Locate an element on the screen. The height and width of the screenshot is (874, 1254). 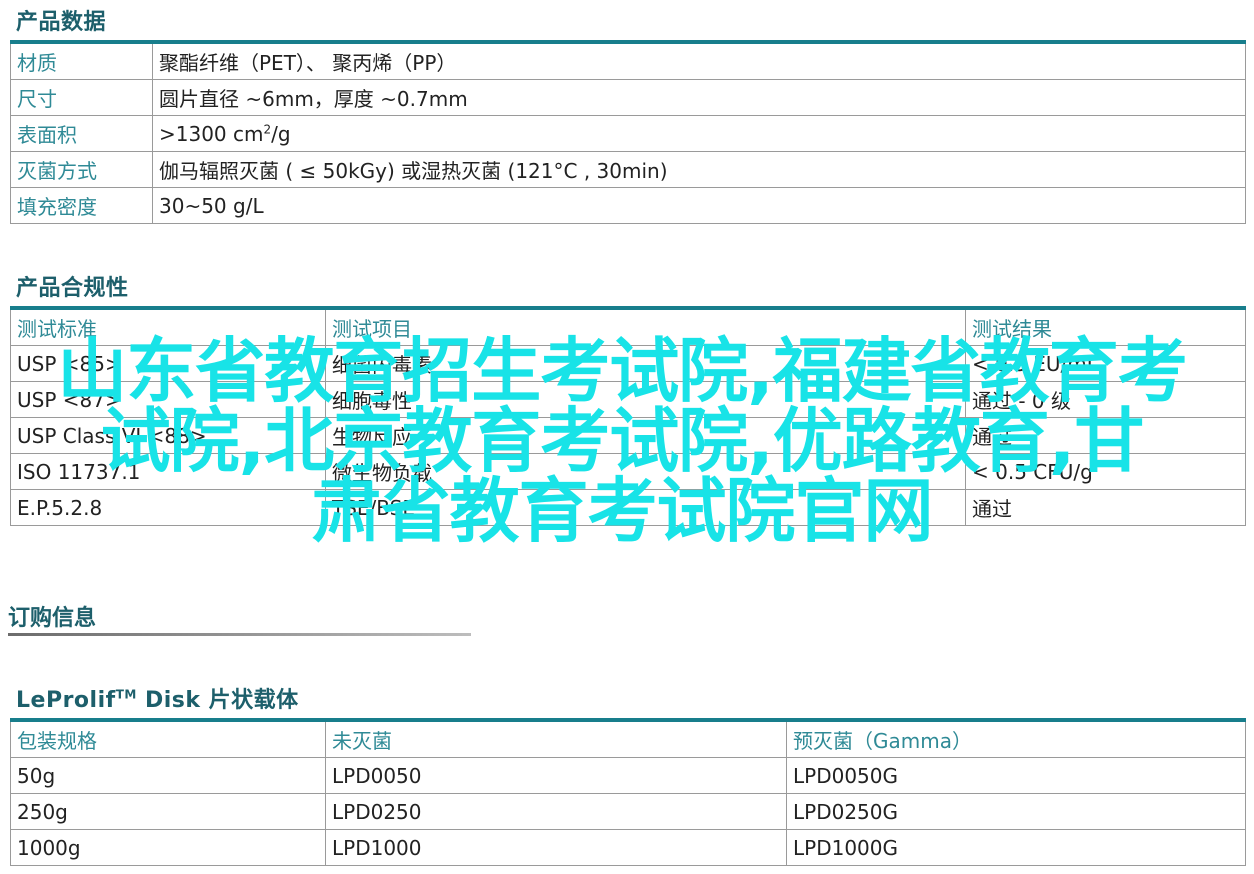
row-value: 伽马辐照灭菌 ( ≤ 50kGy) 或湿热灭菌 (121°C , 30min) is located at coordinates (699, 169).